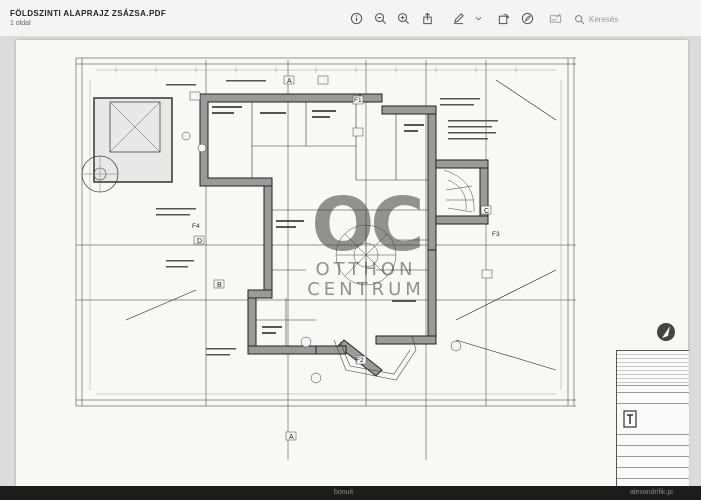  I want to click on architect-logo-icon, so click(630, 419).